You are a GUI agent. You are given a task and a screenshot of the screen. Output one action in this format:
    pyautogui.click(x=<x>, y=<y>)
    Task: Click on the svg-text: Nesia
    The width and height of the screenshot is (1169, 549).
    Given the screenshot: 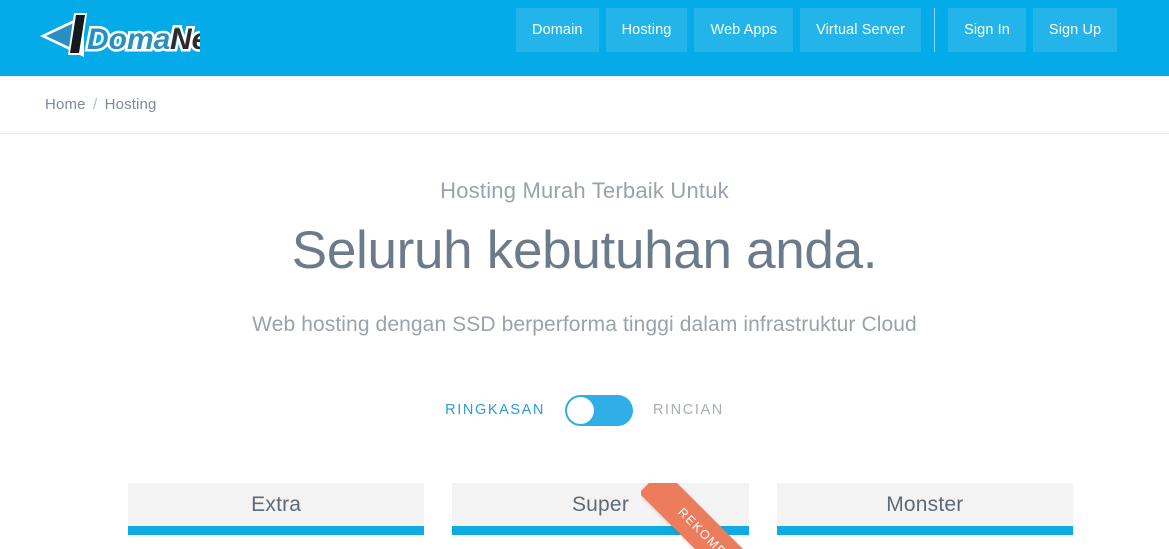 What is the action you would take?
    pyautogui.click(x=185, y=39)
    